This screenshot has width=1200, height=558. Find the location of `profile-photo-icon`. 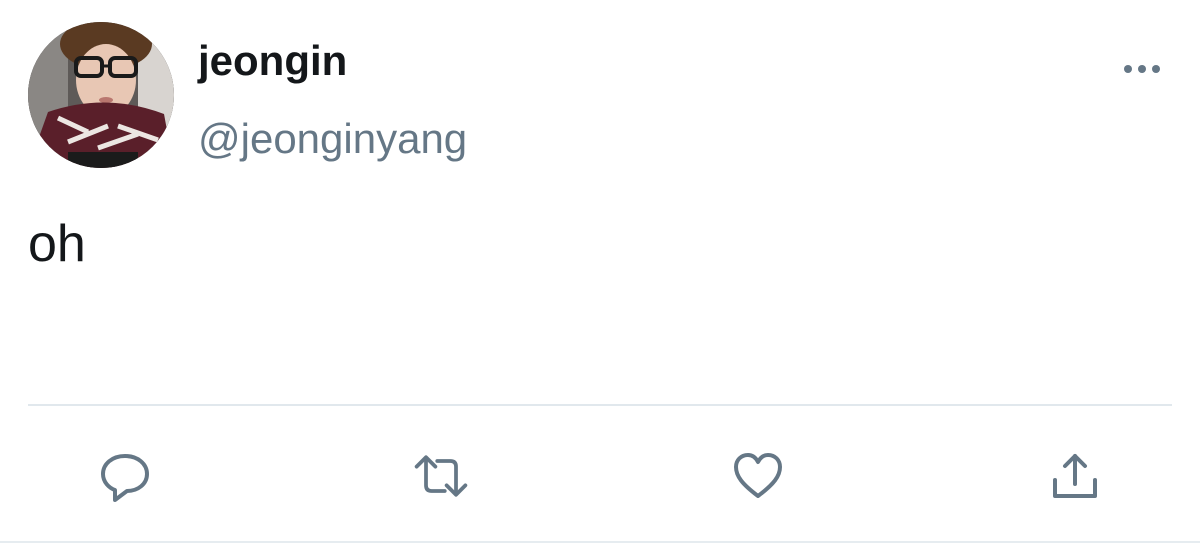

profile-photo-icon is located at coordinates (101, 95).